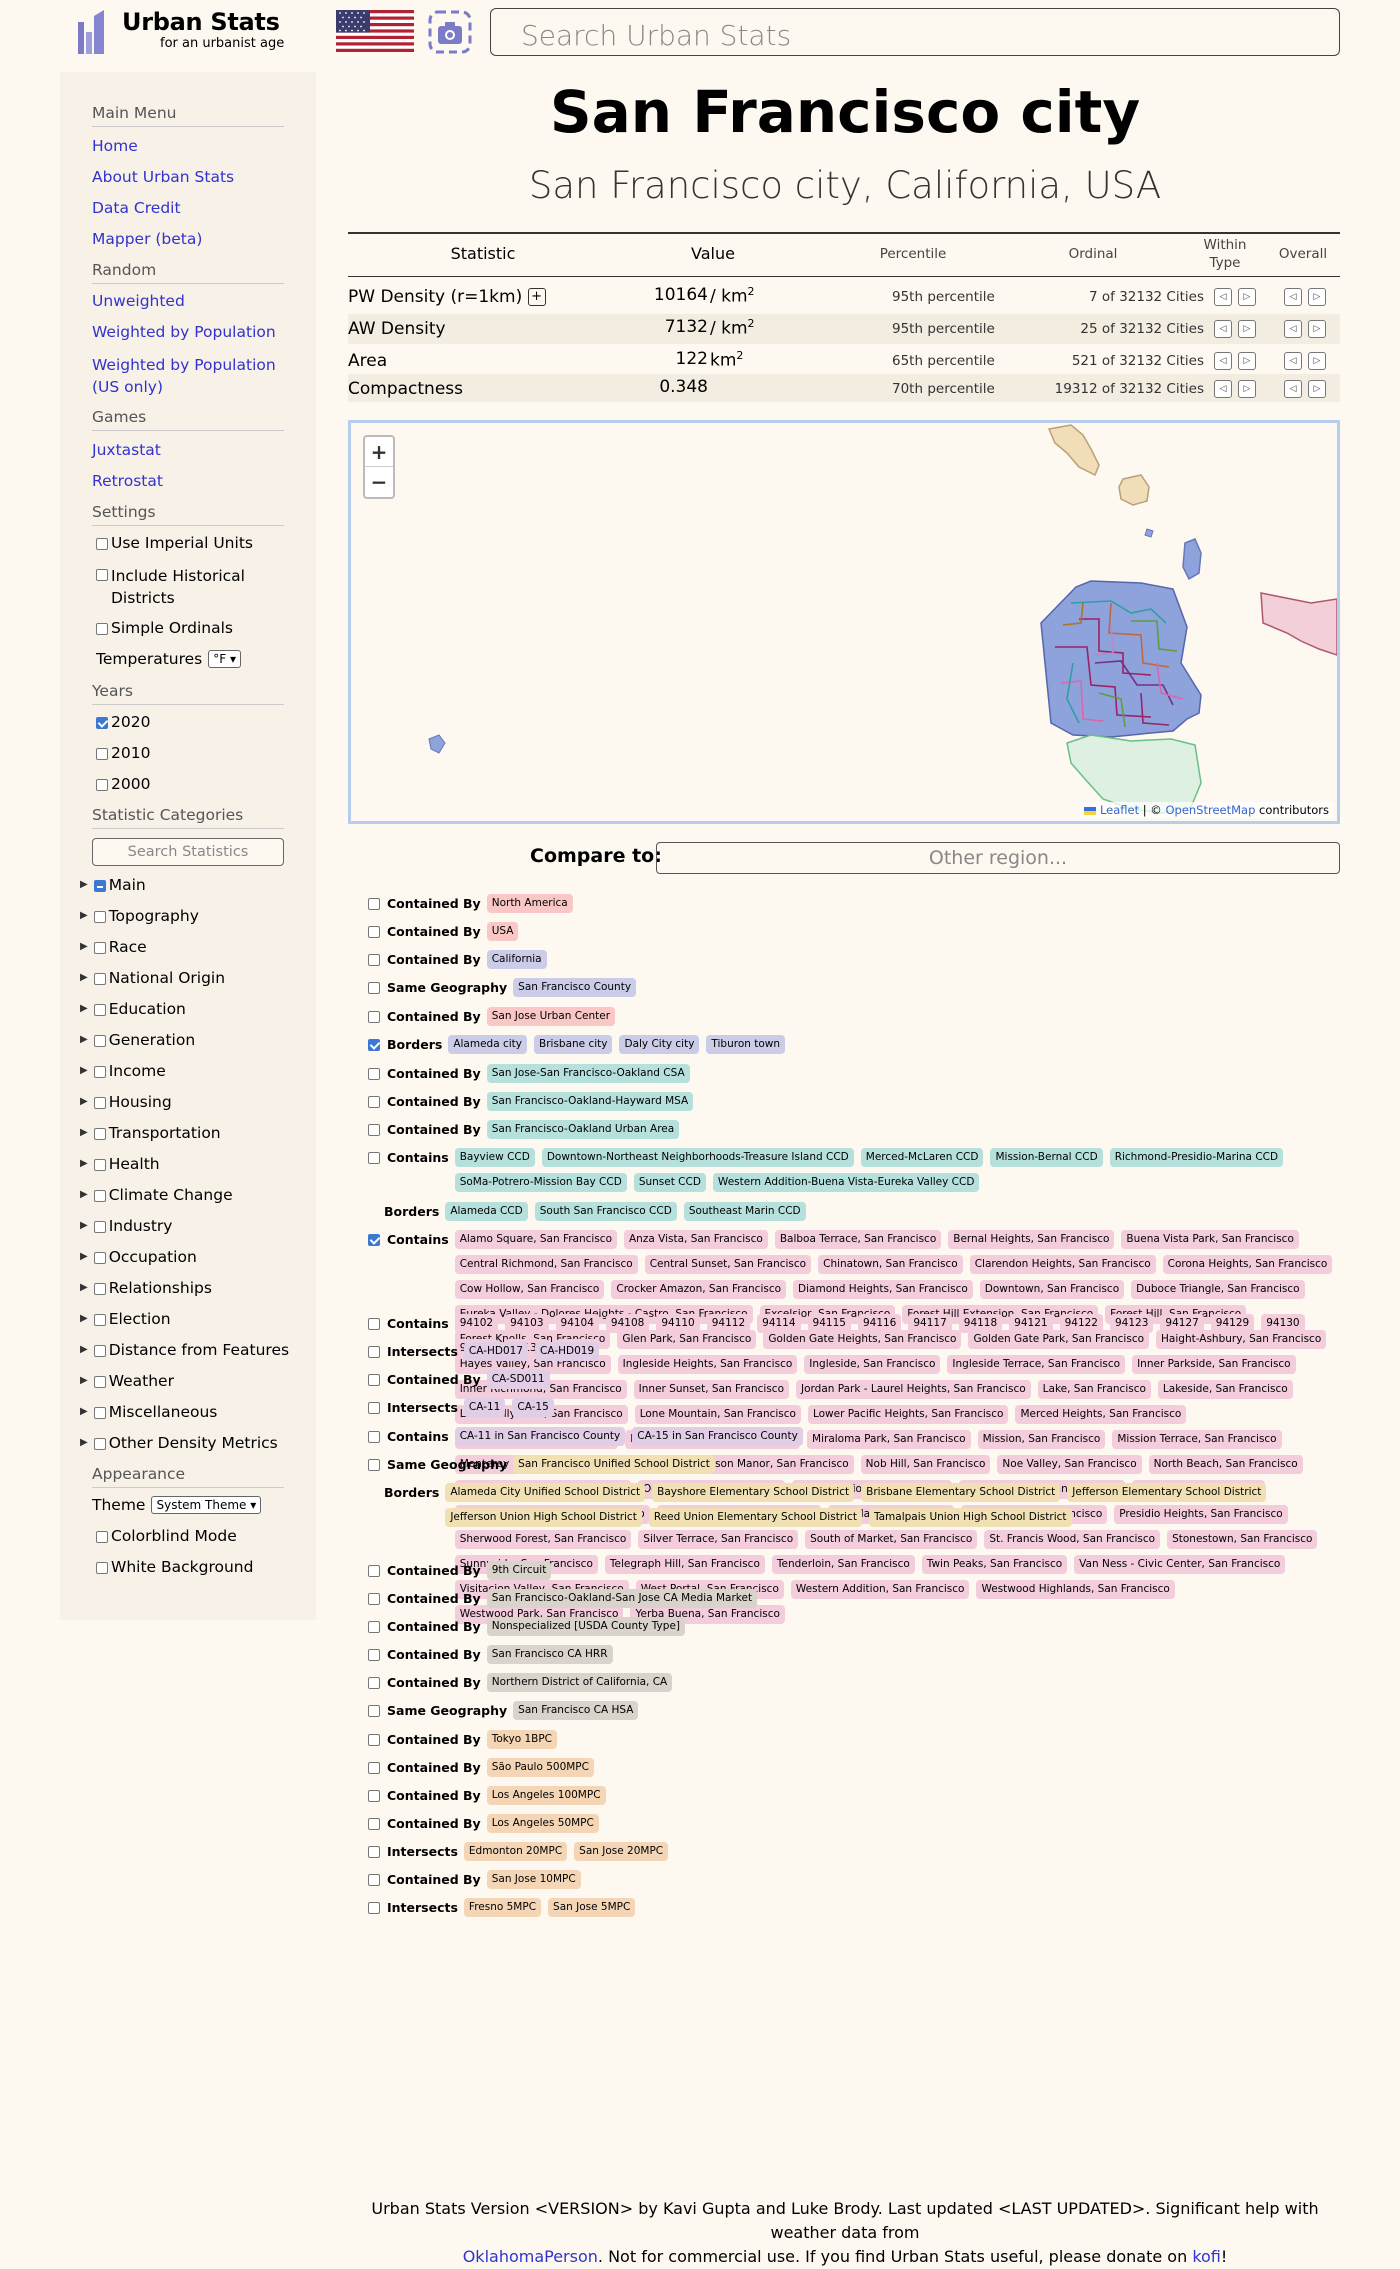 The image size is (1400, 2269). Describe the element at coordinates (930, 1323) in the screenshot. I see `region-tag: 94117` at that location.